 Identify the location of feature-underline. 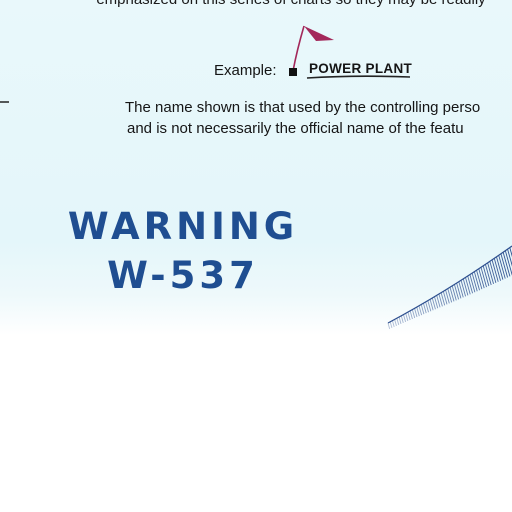
(358, 77).